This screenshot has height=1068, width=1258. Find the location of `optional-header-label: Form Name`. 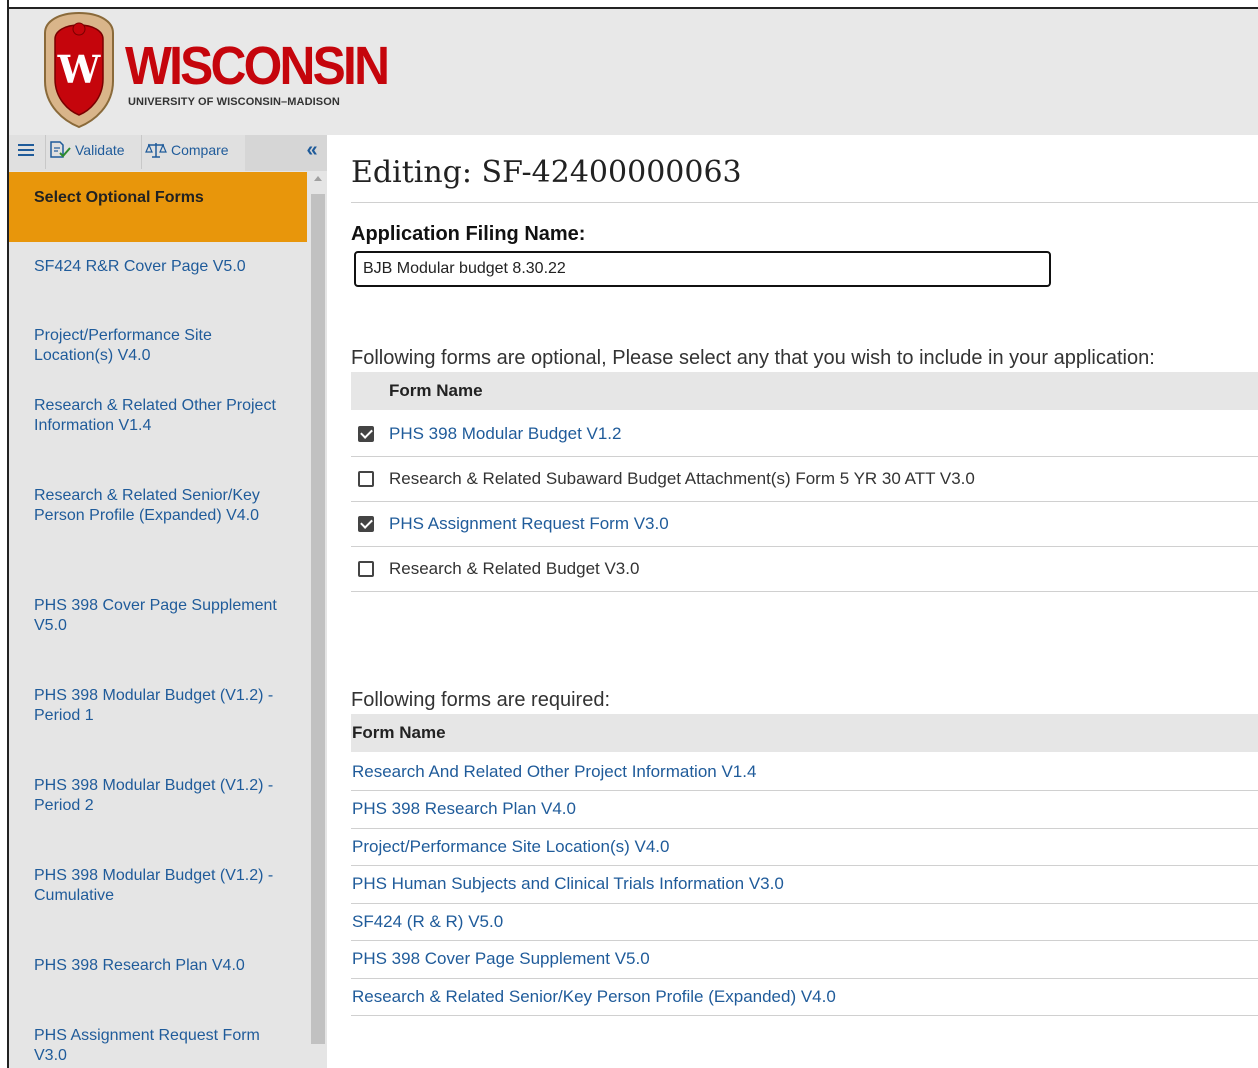

optional-header-label: Form Name is located at coordinates (436, 390).